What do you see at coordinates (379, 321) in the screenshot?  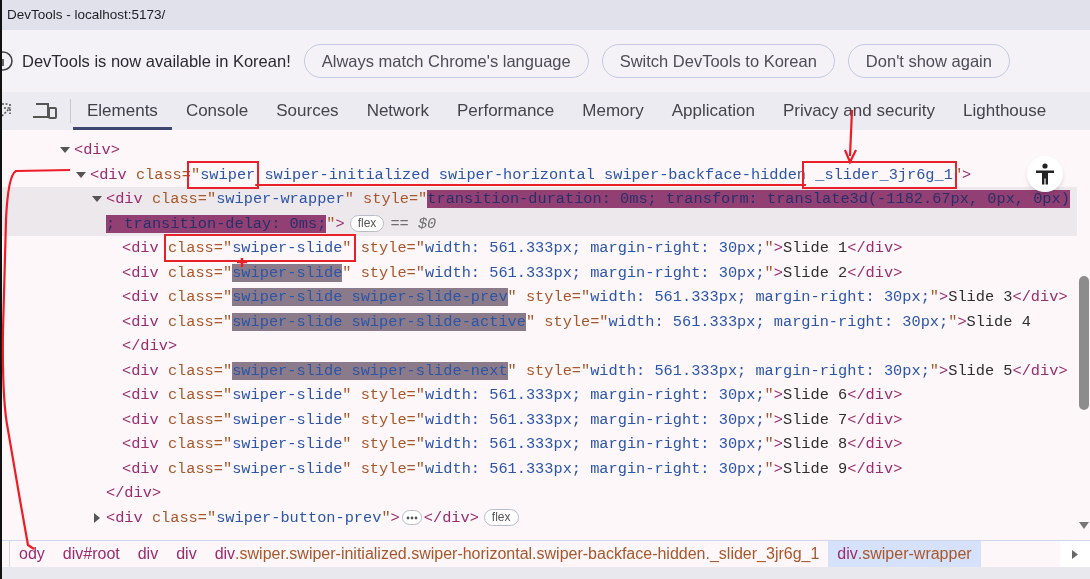 I see `attribute-value: swiper-slide swiper-slide-active` at bounding box center [379, 321].